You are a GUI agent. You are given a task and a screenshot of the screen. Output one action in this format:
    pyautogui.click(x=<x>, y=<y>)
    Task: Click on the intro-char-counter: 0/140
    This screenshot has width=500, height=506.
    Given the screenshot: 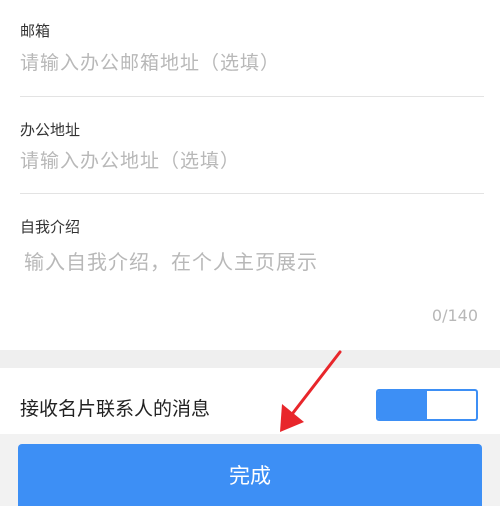 What is the action you would take?
    pyautogui.click(x=454, y=315)
    